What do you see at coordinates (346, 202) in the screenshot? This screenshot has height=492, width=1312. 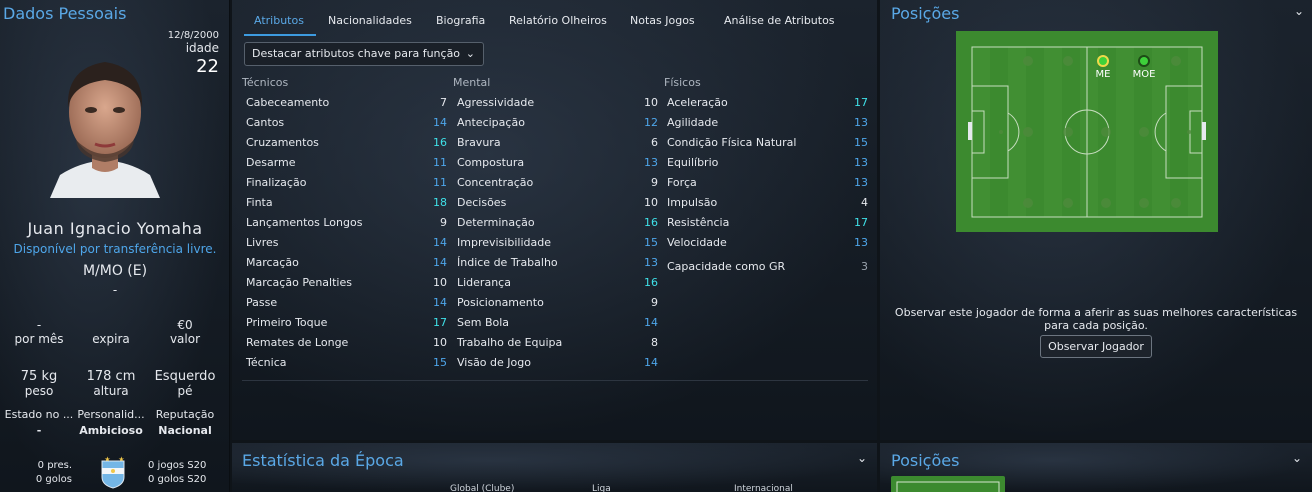 I see `attribute-row: Finta 18` at bounding box center [346, 202].